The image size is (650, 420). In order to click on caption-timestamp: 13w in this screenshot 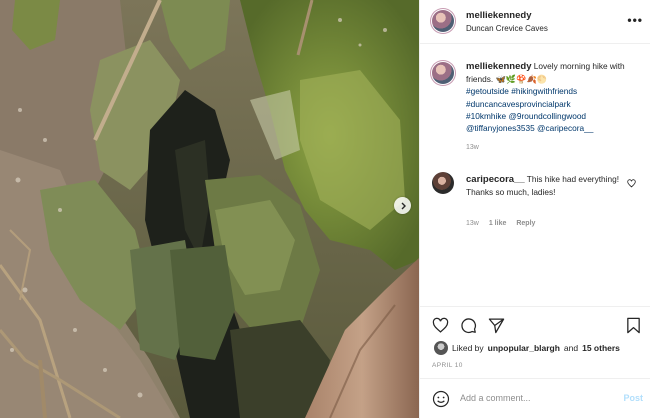, I will do `click(555, 148)`.